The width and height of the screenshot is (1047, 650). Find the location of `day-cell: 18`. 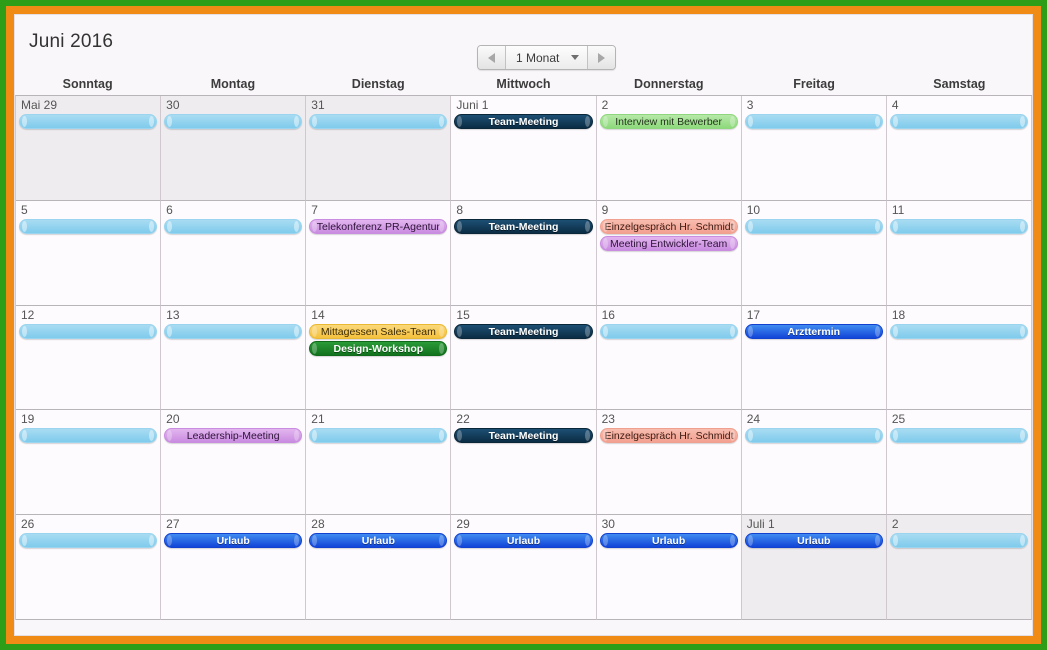

day-cell: 18 is located at coordinates (959, 358).